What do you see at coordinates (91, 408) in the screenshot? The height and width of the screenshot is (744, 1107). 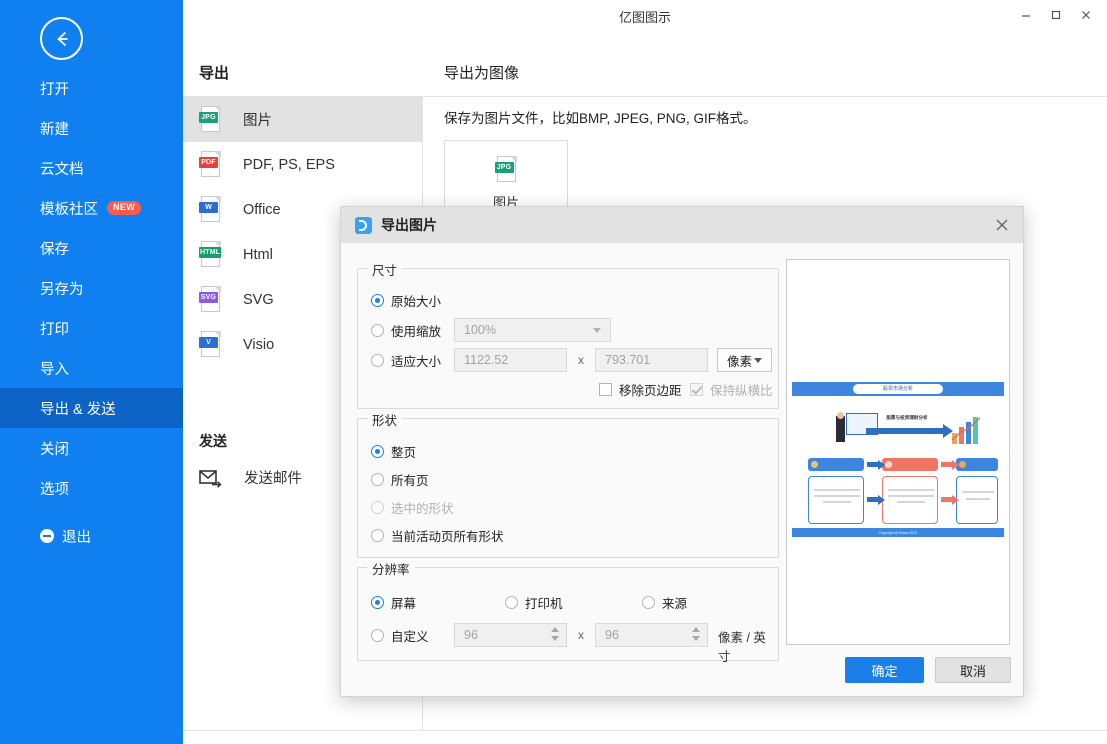 I see `sidebar-item-8: 导出 & 发送` at bounding box center [91, 408].